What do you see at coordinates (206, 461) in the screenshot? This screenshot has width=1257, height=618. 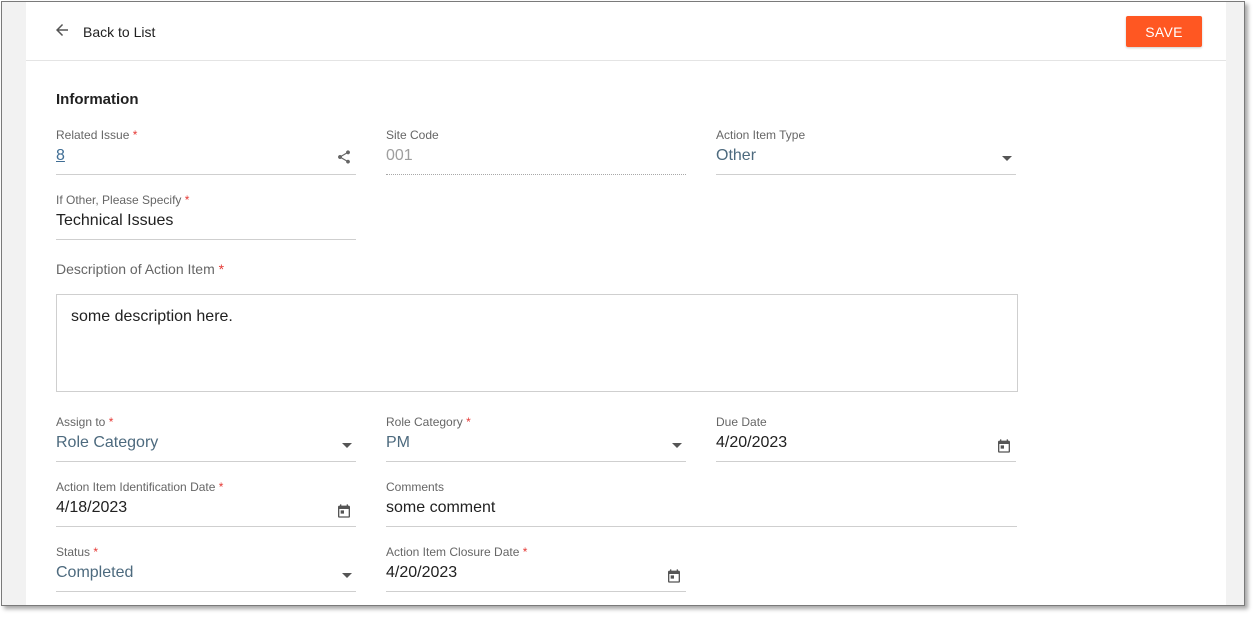 I see `assign-to-underline` at bounding box center [206, 461].